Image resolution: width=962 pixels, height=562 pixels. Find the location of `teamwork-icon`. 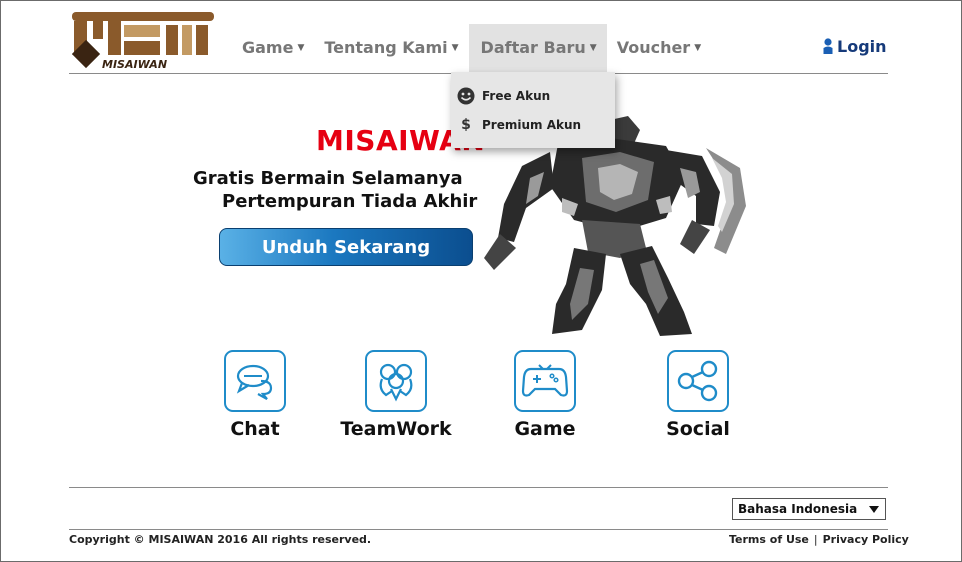

teamwork-icon is located at coordinates (396, 382).